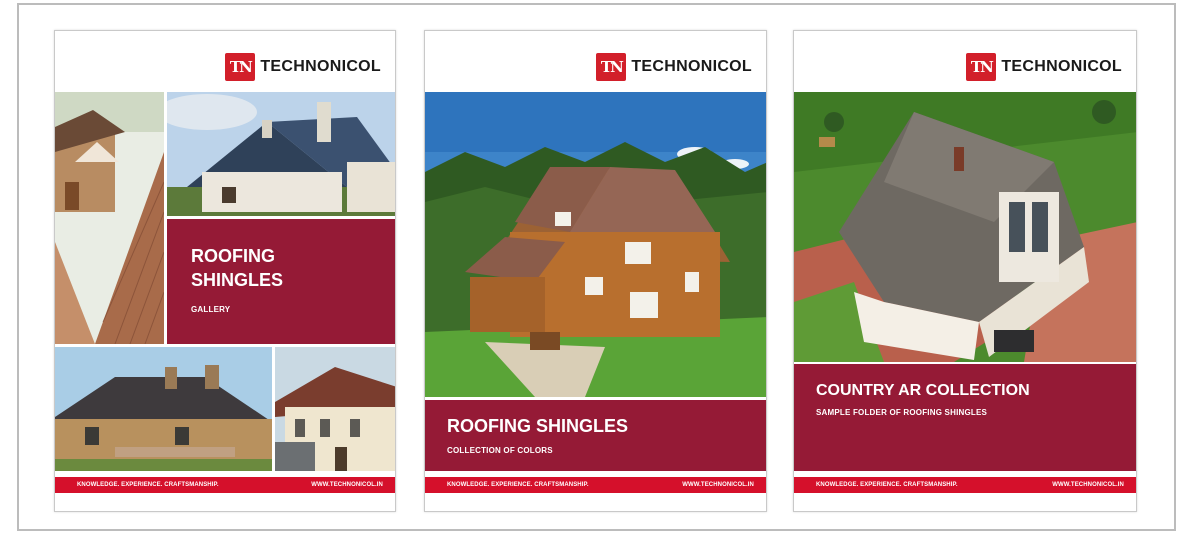 This screenshot has width=1185, height=536. What do you see at coordinates (233, 256) in the screenshot?
I see `title-line-1: ROOFING` at bounding box center [233, 256].